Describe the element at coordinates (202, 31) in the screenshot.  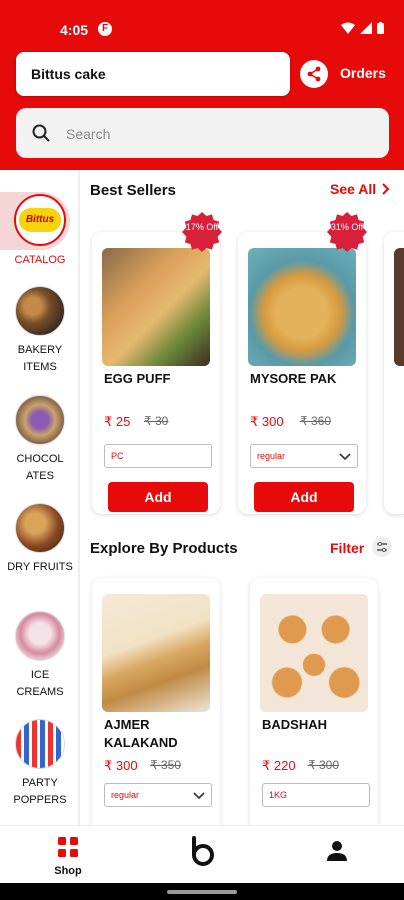
I see `status-bar: 4:05 F` at that location.